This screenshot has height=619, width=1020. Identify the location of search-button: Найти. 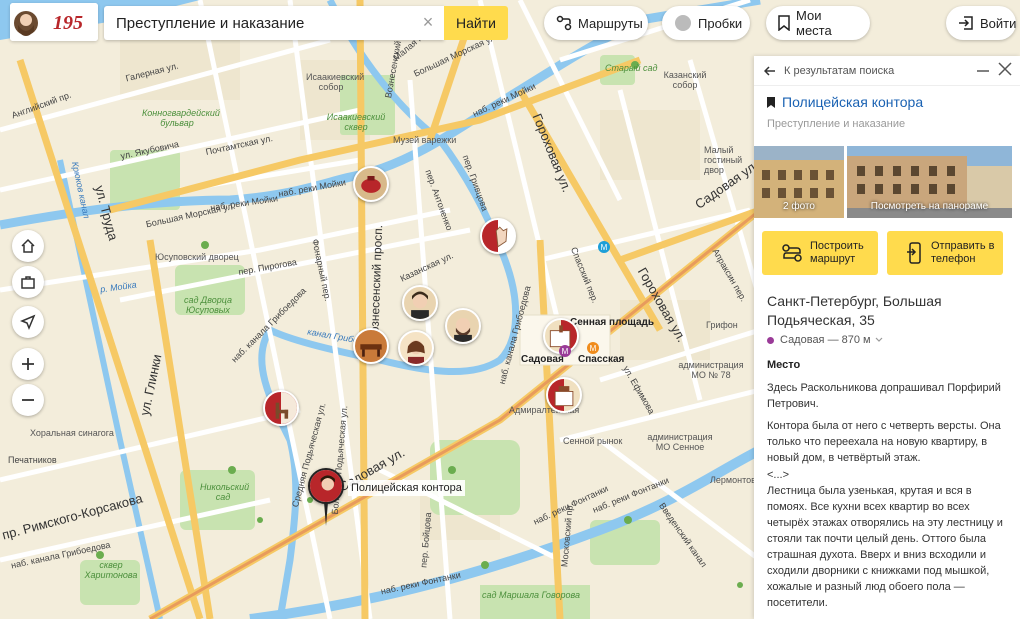
(476, 23).